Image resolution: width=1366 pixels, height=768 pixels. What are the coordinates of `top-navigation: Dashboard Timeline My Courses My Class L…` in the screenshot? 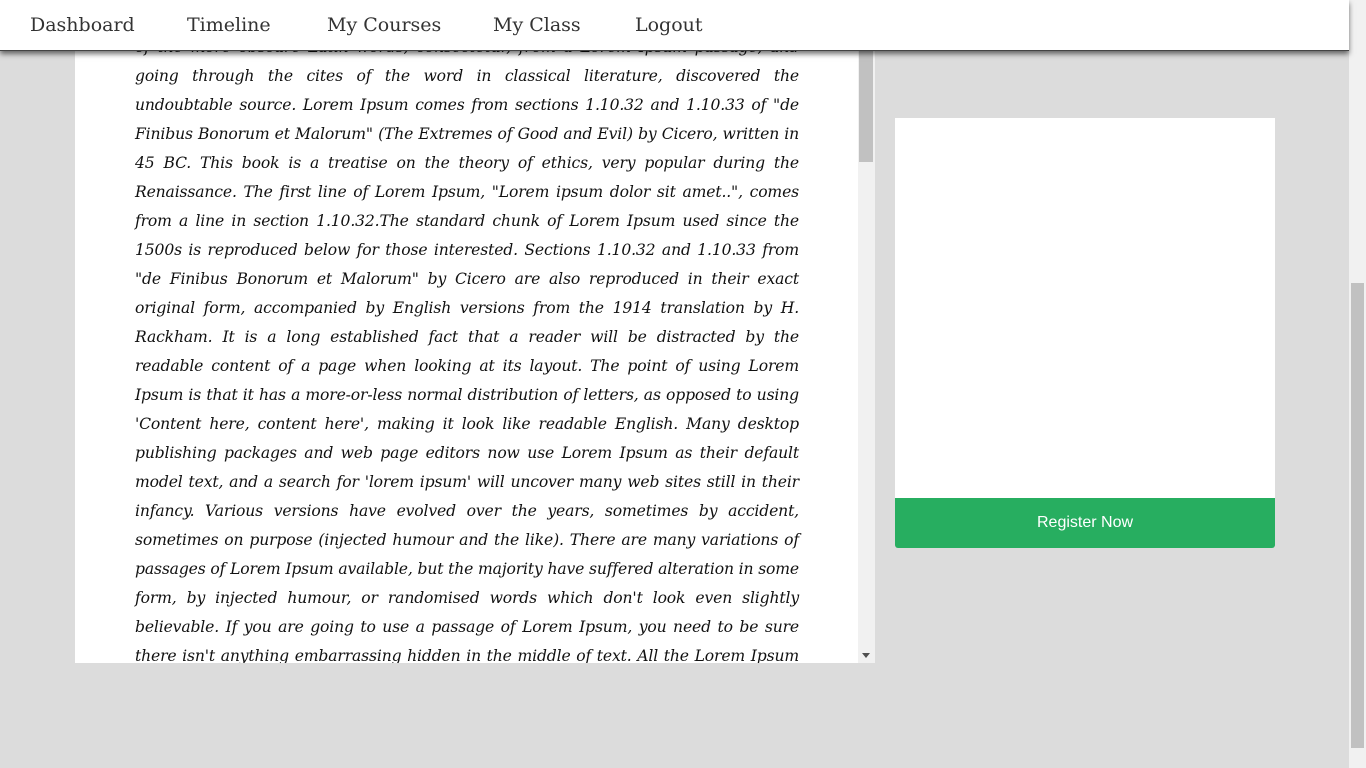 It's located at (674, 25).